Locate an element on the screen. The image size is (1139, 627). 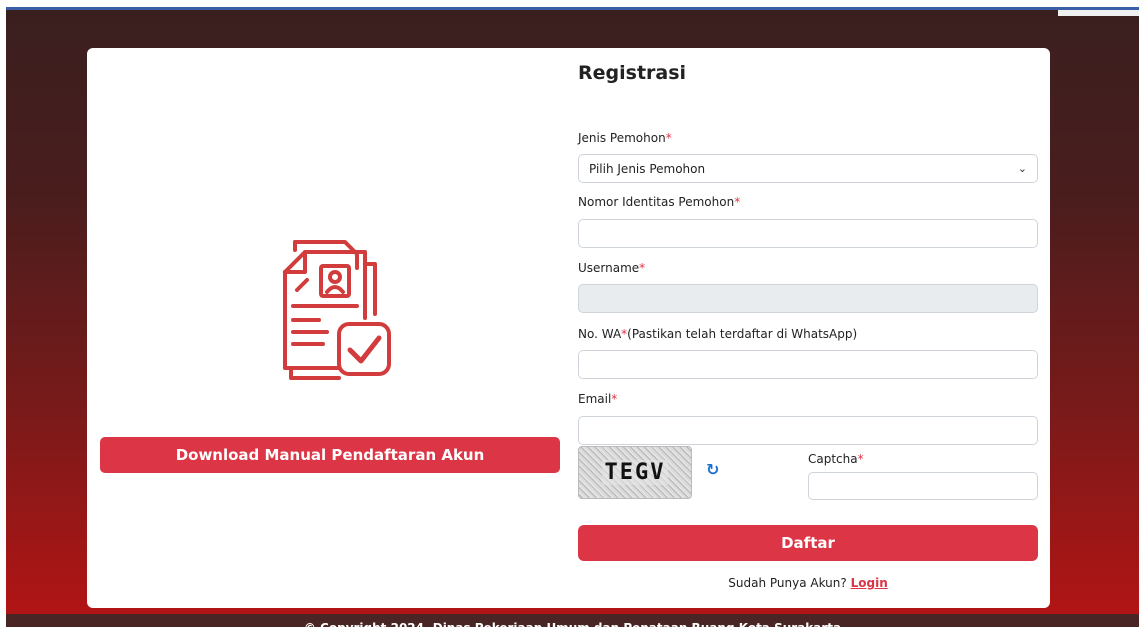
window-edge is located at coordinates (1098, 13).